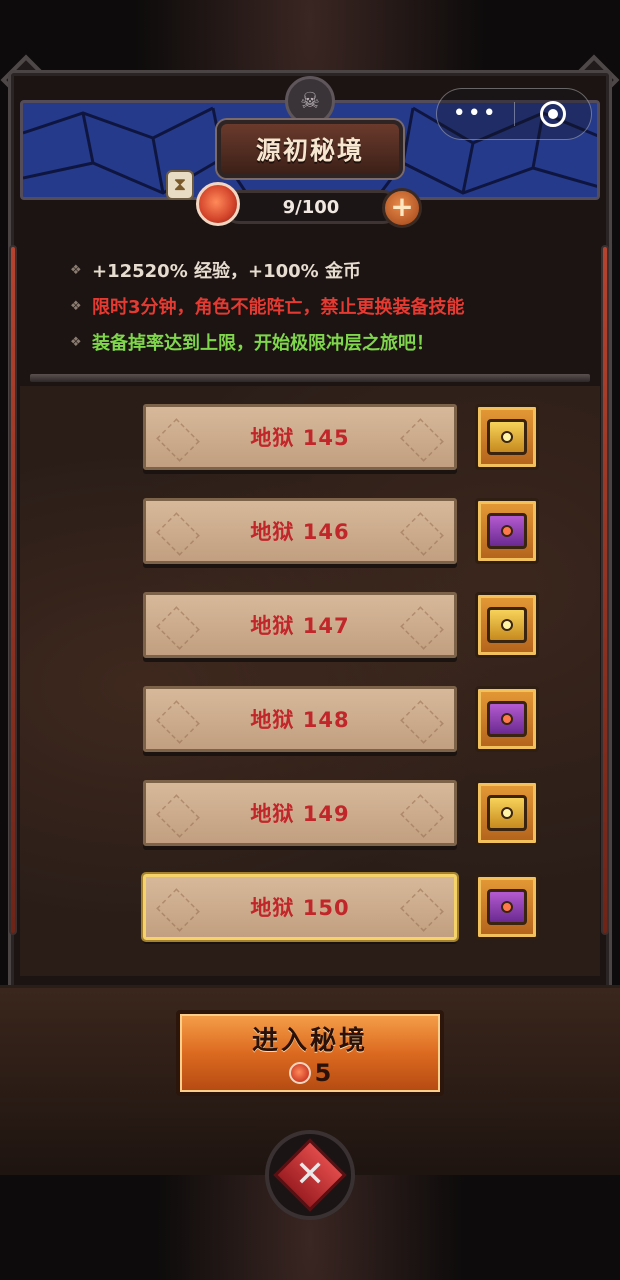 This screenshot has width=620, height=1280. Describe the element at coordinates (300, 531) in the screenshot. I see `level-button-146: 地狱 146` at that location.